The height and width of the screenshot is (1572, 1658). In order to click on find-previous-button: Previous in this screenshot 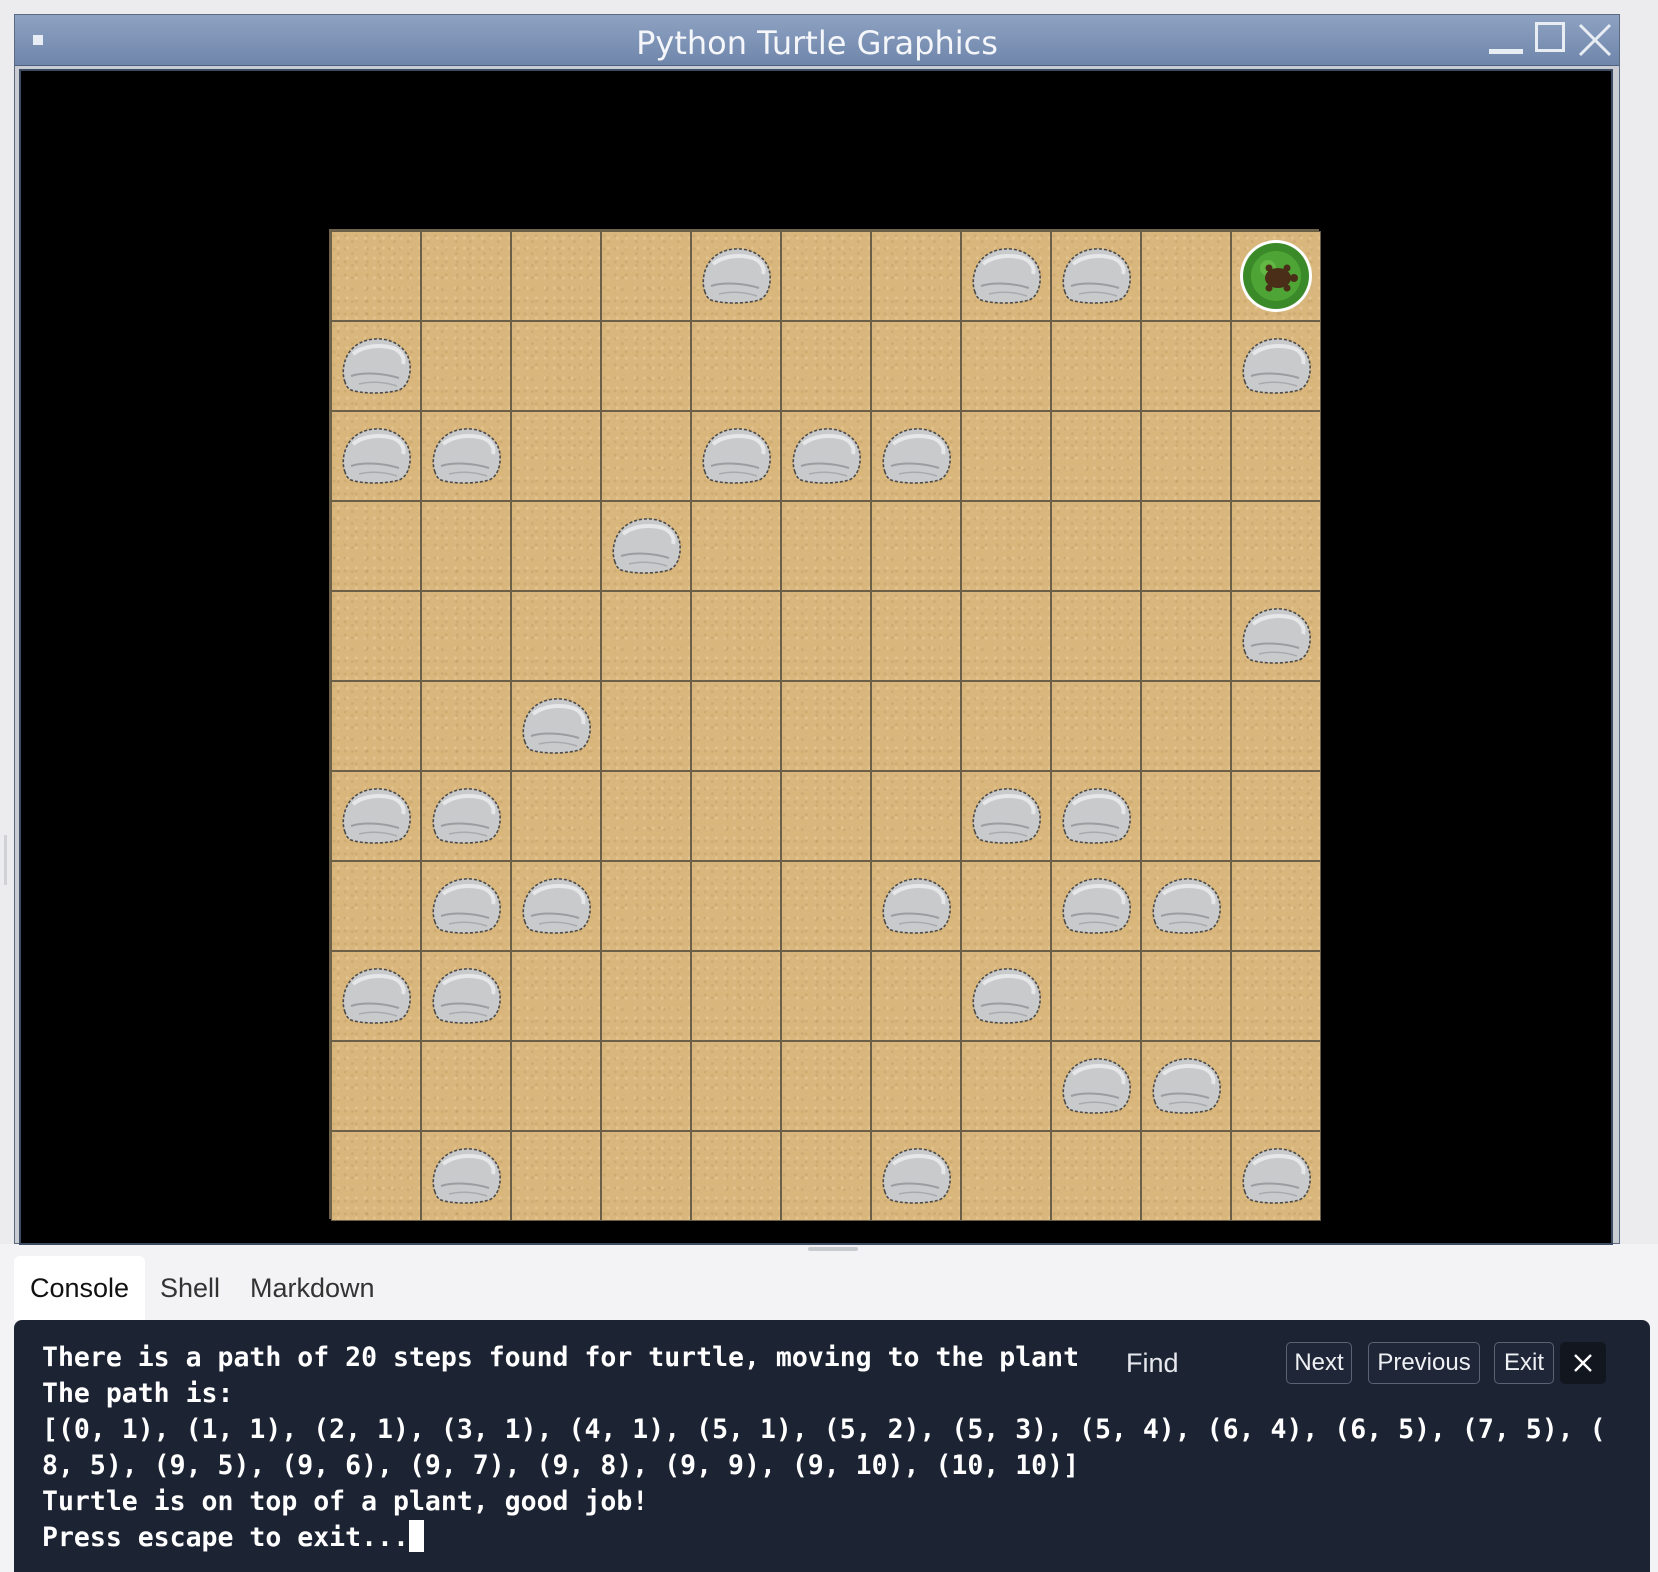, I will do `click(1424, 1363)`.